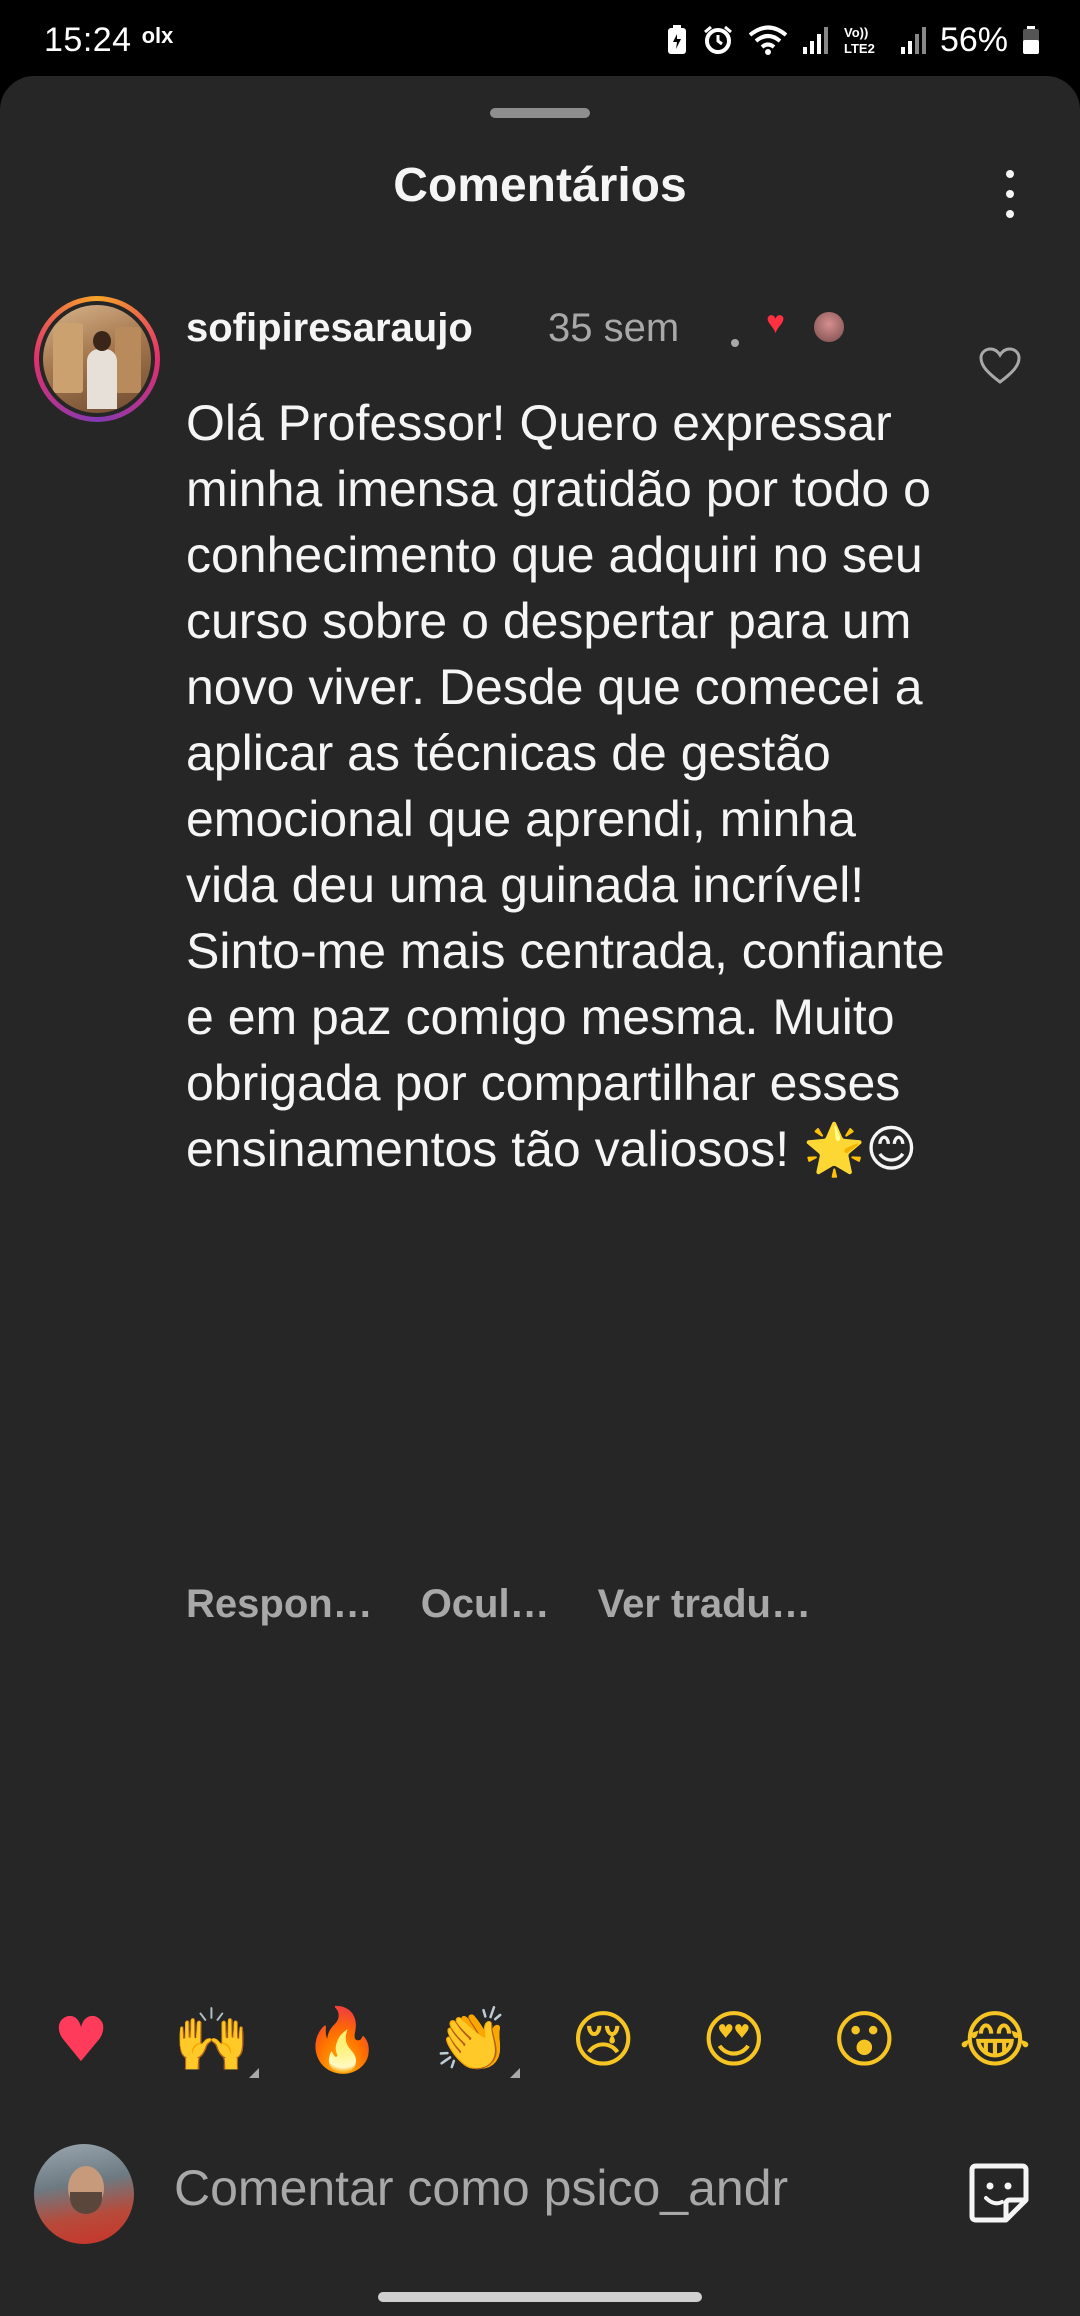 Image resolution: width=1080 pixels, height=2316 pixels. What do you see at coordinates (829, 327) in the screenshot?
I see `creator-avatar` at bounding box center [829, 327].